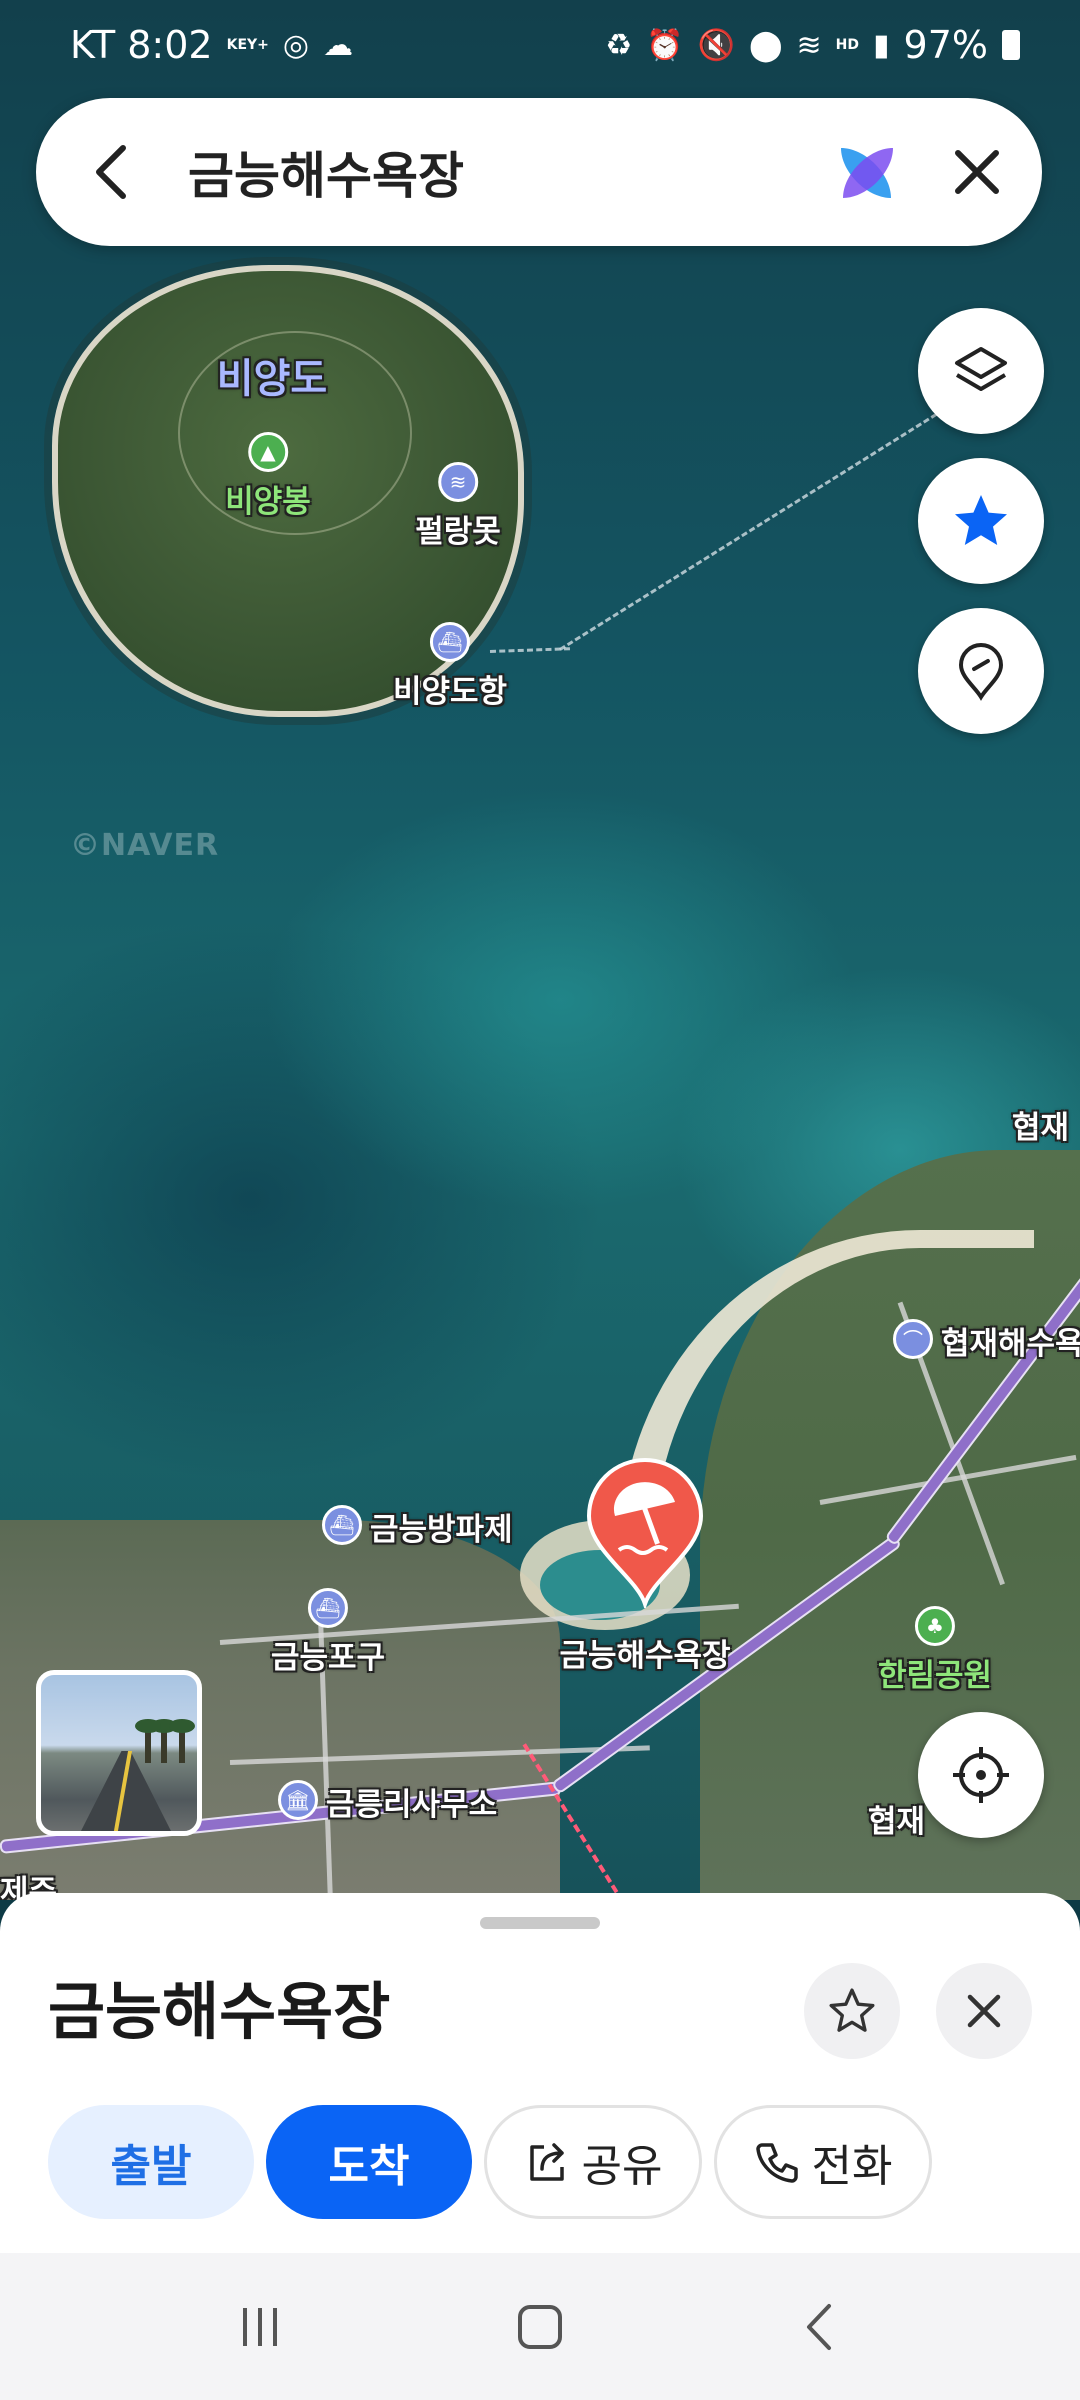 This screenshot has height=2400, width=1080. I want to click on carrier-time: KT 8:02, so click(141, 45).